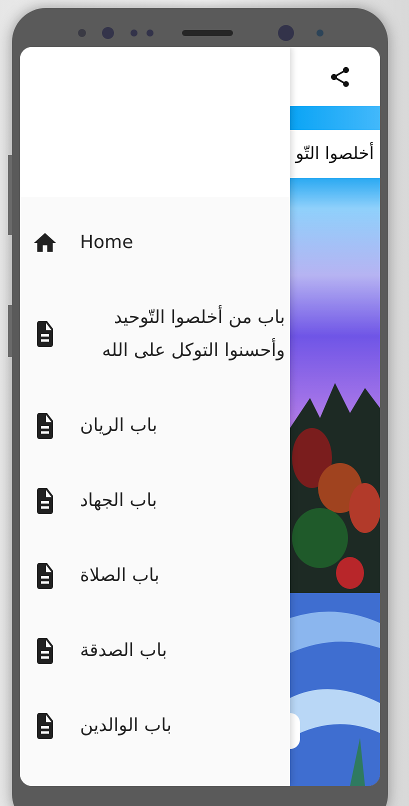 The width and height of the screenshot is (409, 806). Describe the element at coordinates (155, 725) in the screenshot. I see `drawer-item: باب الوالدين` at that location.